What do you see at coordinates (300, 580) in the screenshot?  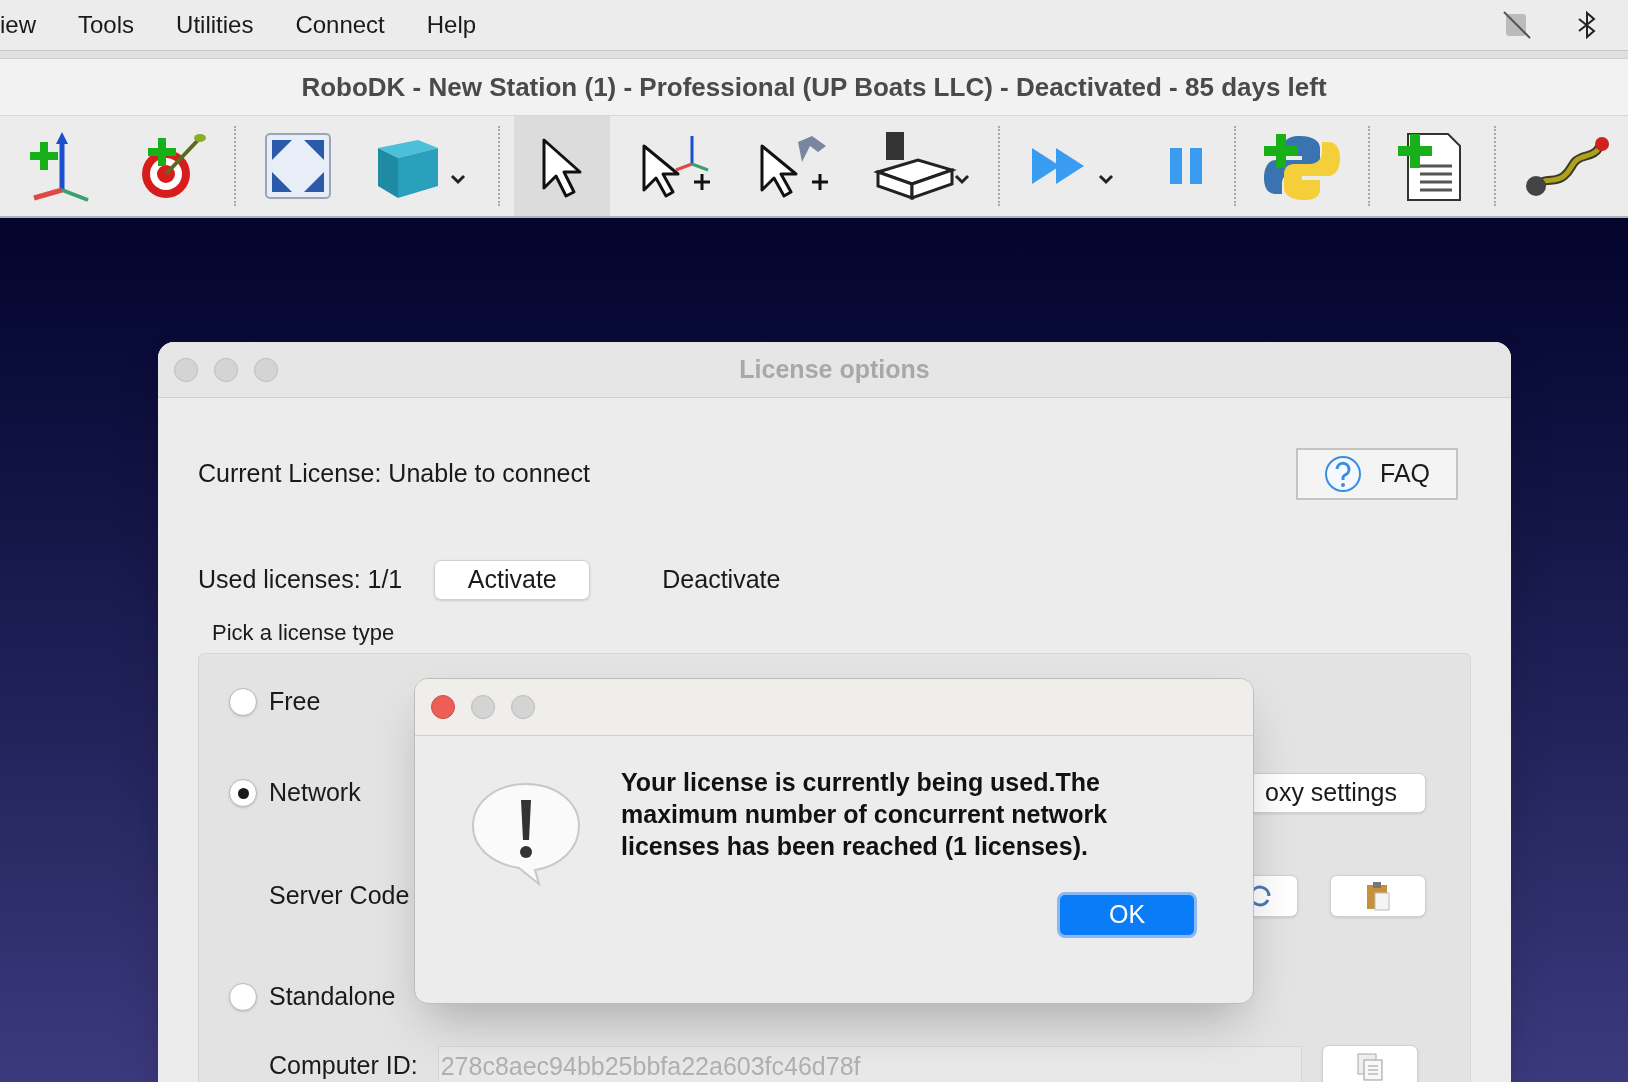 I see `used-licenses-label: Used licenses: 1/1` at bounding box center [300, 580].